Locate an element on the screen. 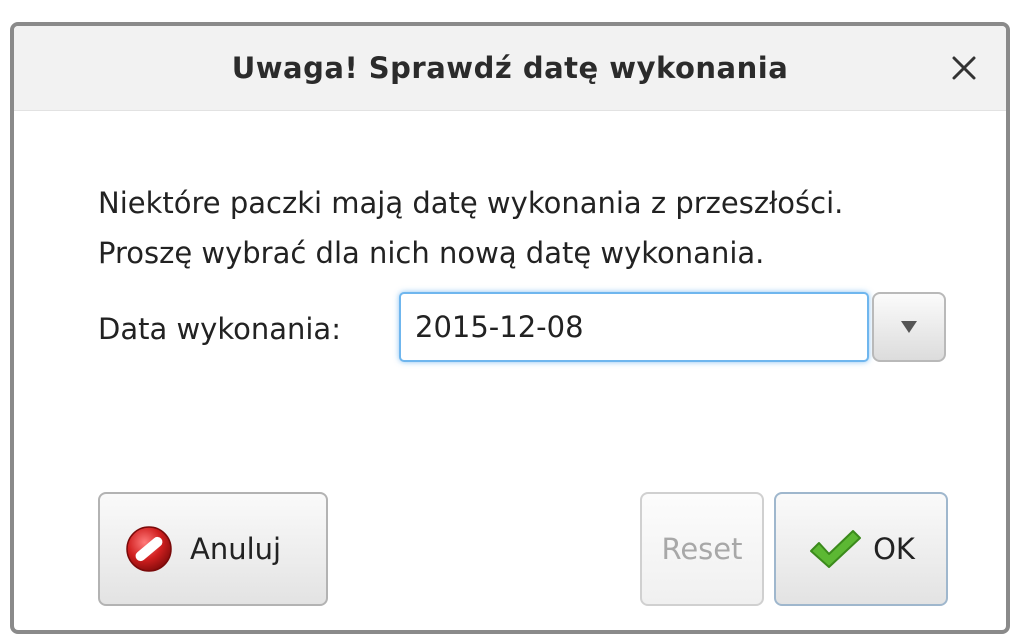 The width and height of the screenshot is (1024, 644). date-dropdown-button is located at coordinates (909, 327).